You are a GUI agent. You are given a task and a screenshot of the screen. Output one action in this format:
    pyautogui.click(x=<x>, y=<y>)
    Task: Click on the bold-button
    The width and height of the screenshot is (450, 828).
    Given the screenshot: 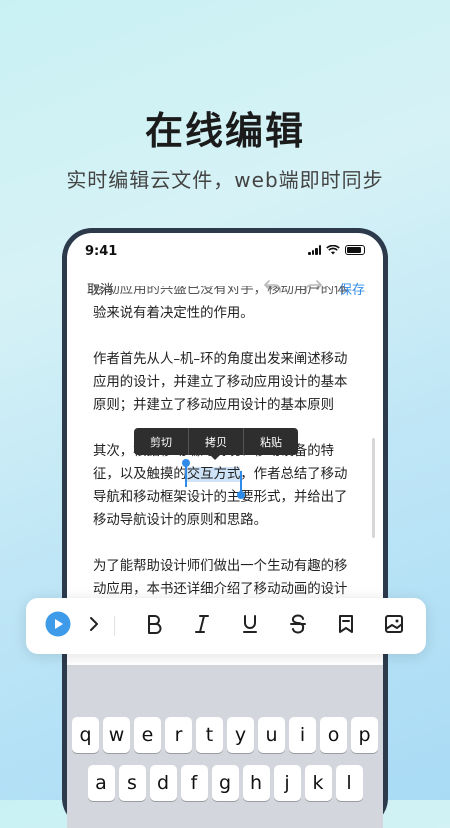 What is the action you would take?
    pyautogui.click(x=154, y=624)
    